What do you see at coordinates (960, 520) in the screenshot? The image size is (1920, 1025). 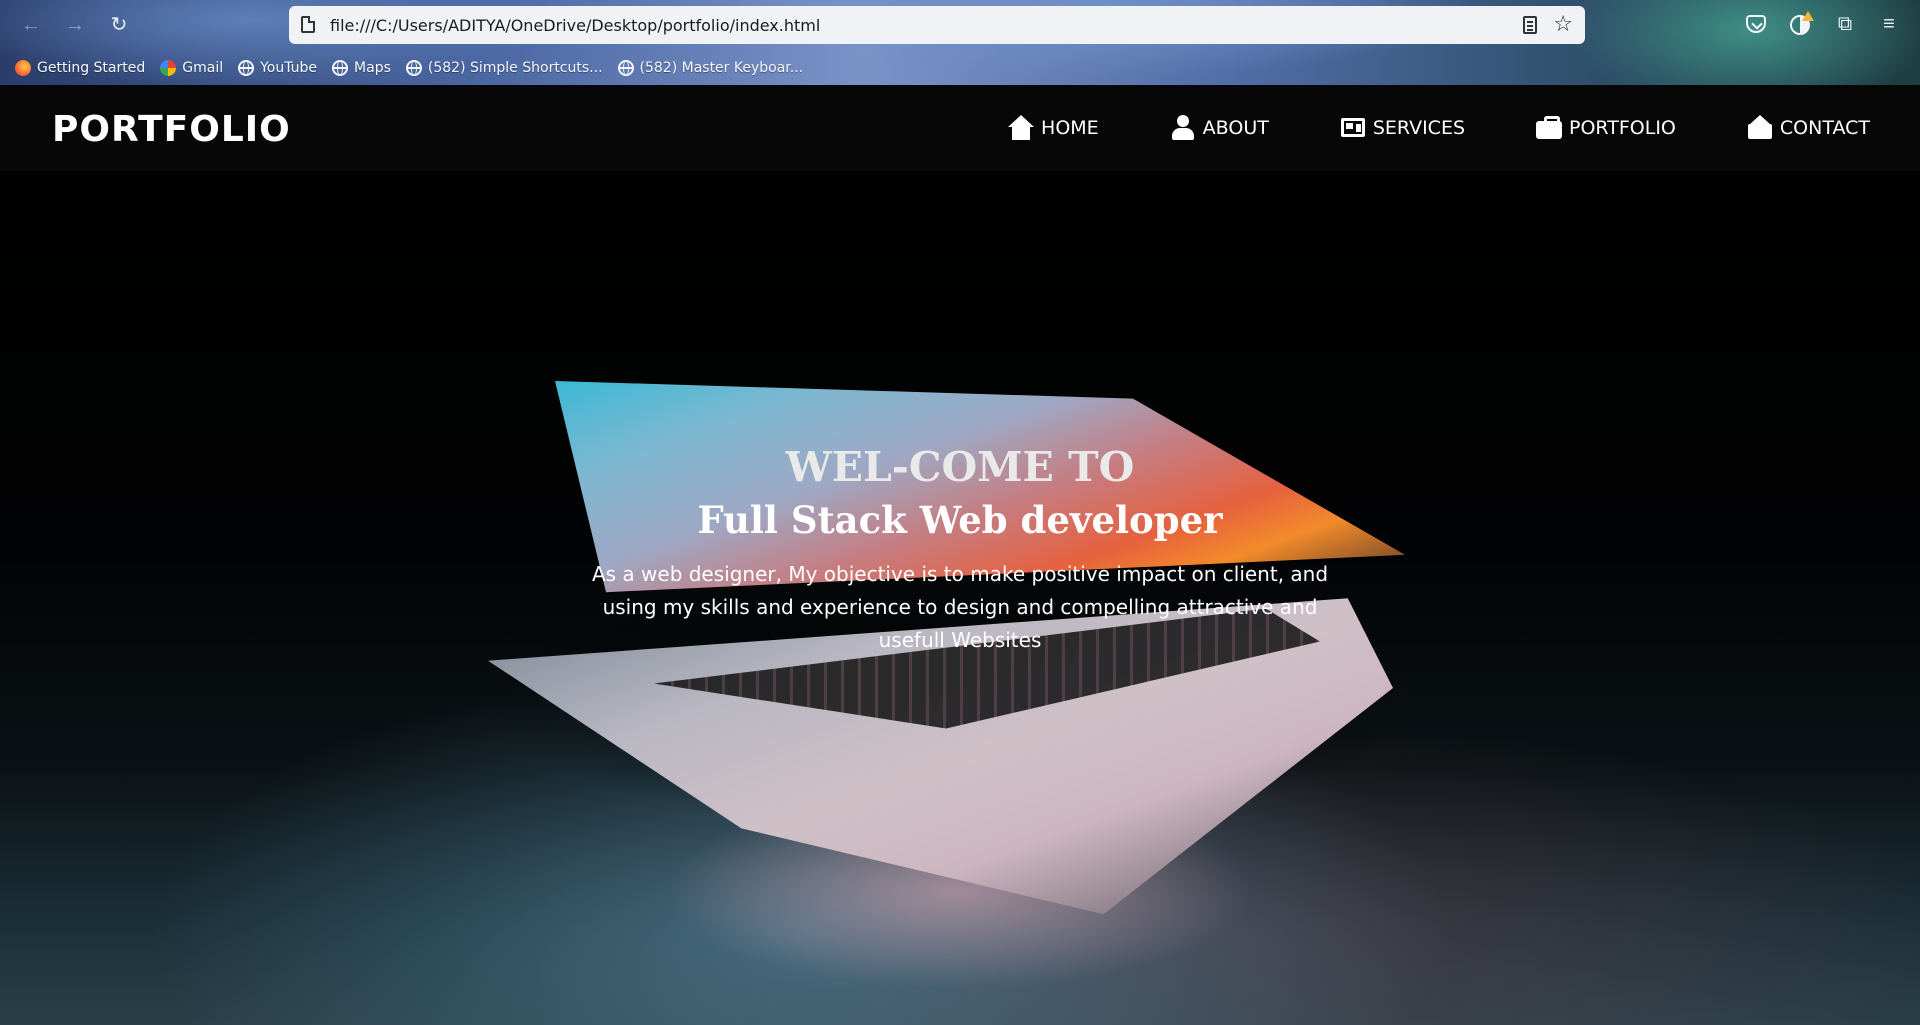 I see `hero-role-heading: Full Stack Web developer` at bounding box center [960, 520].